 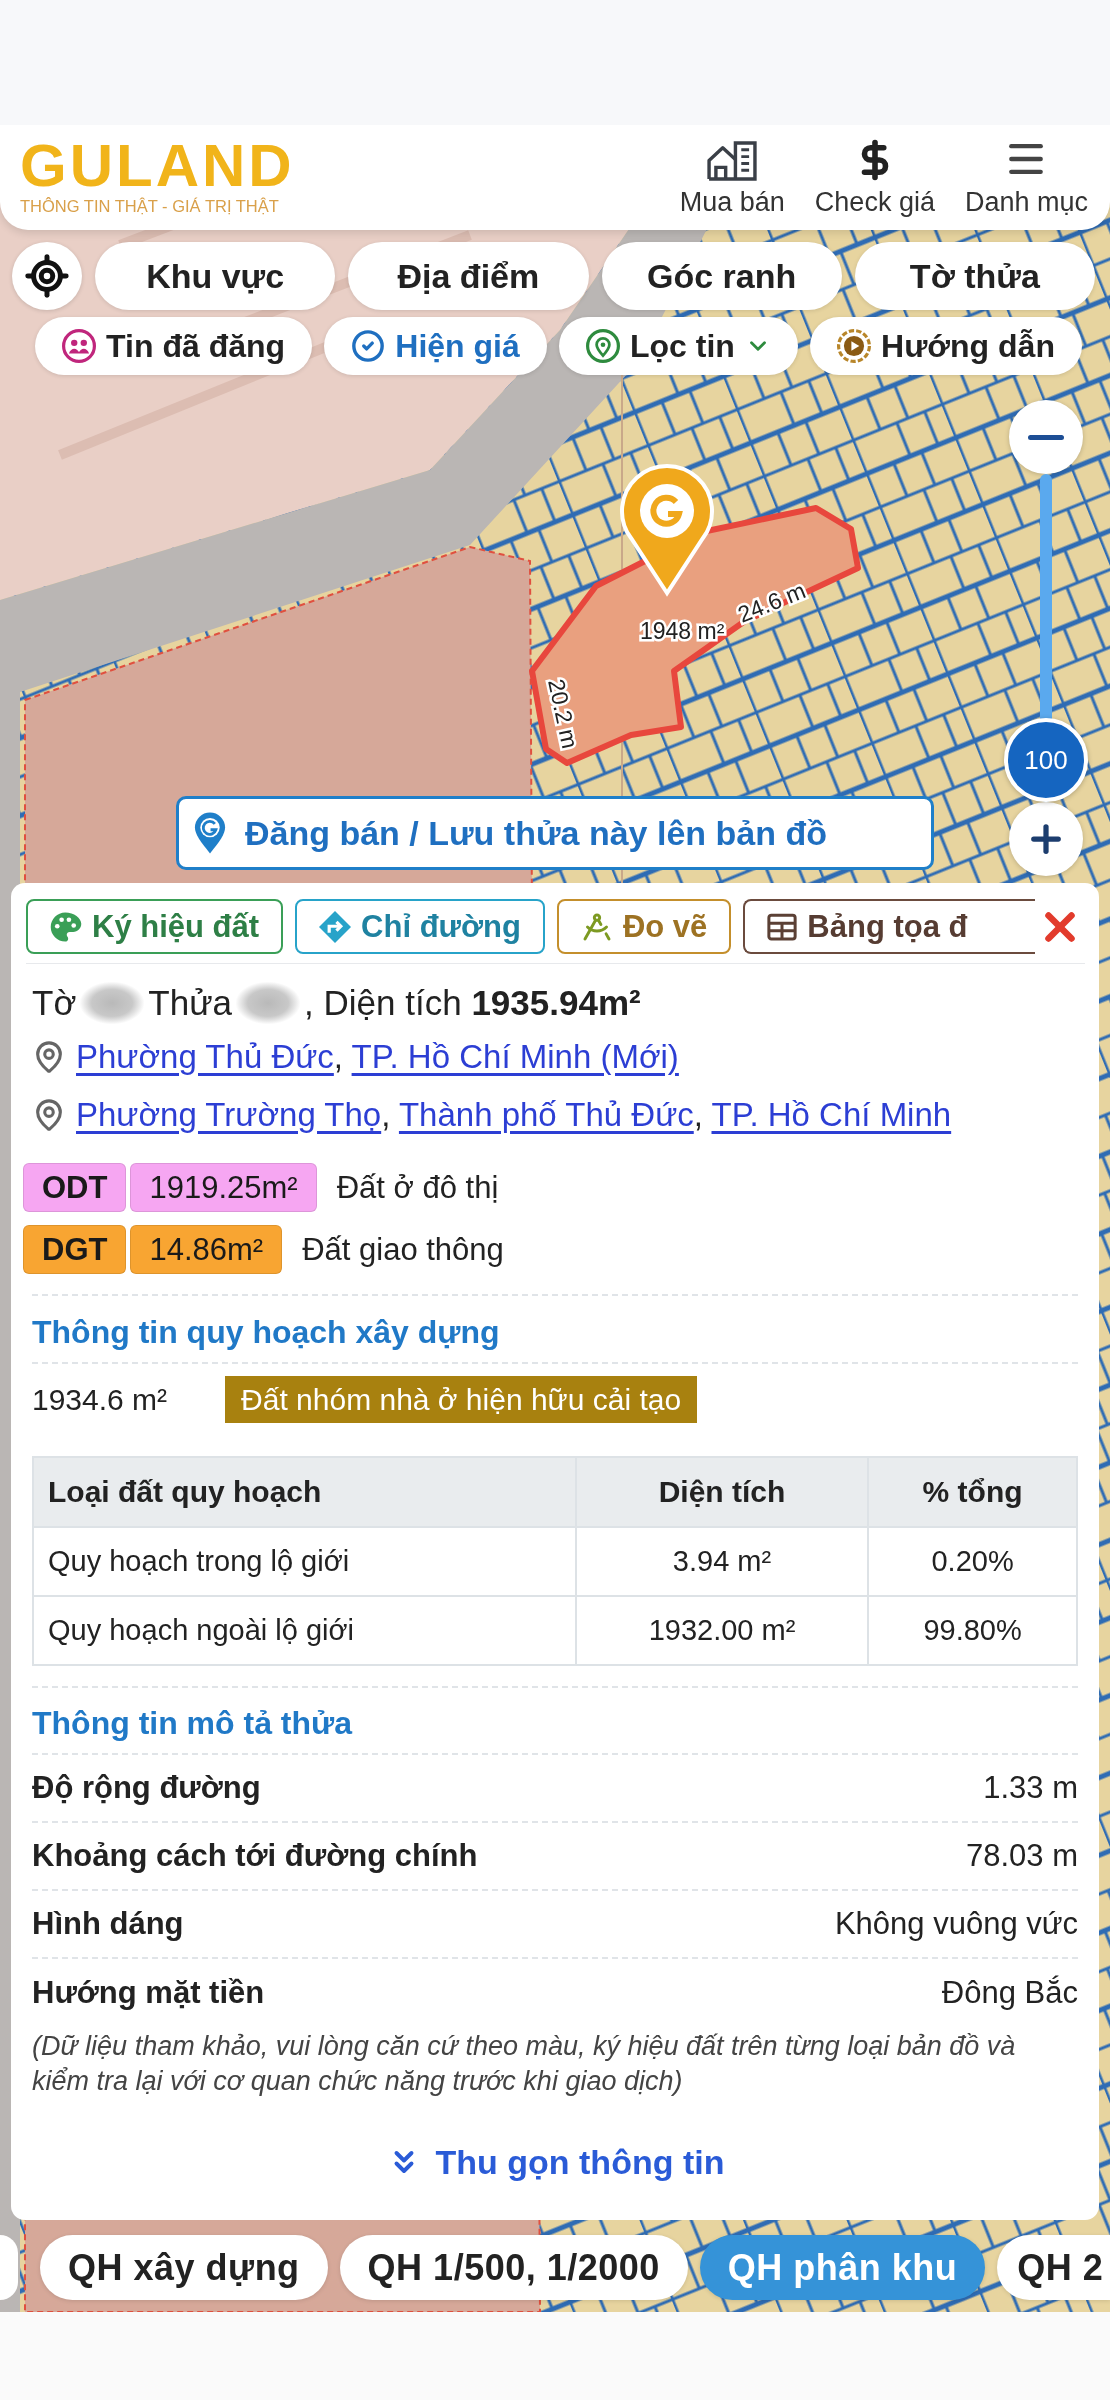 What do you see at coordinates (223, 1187) in the screenshot?
I see `land-area-tag: 1919.25m²` at bounding box center [223, 1187].